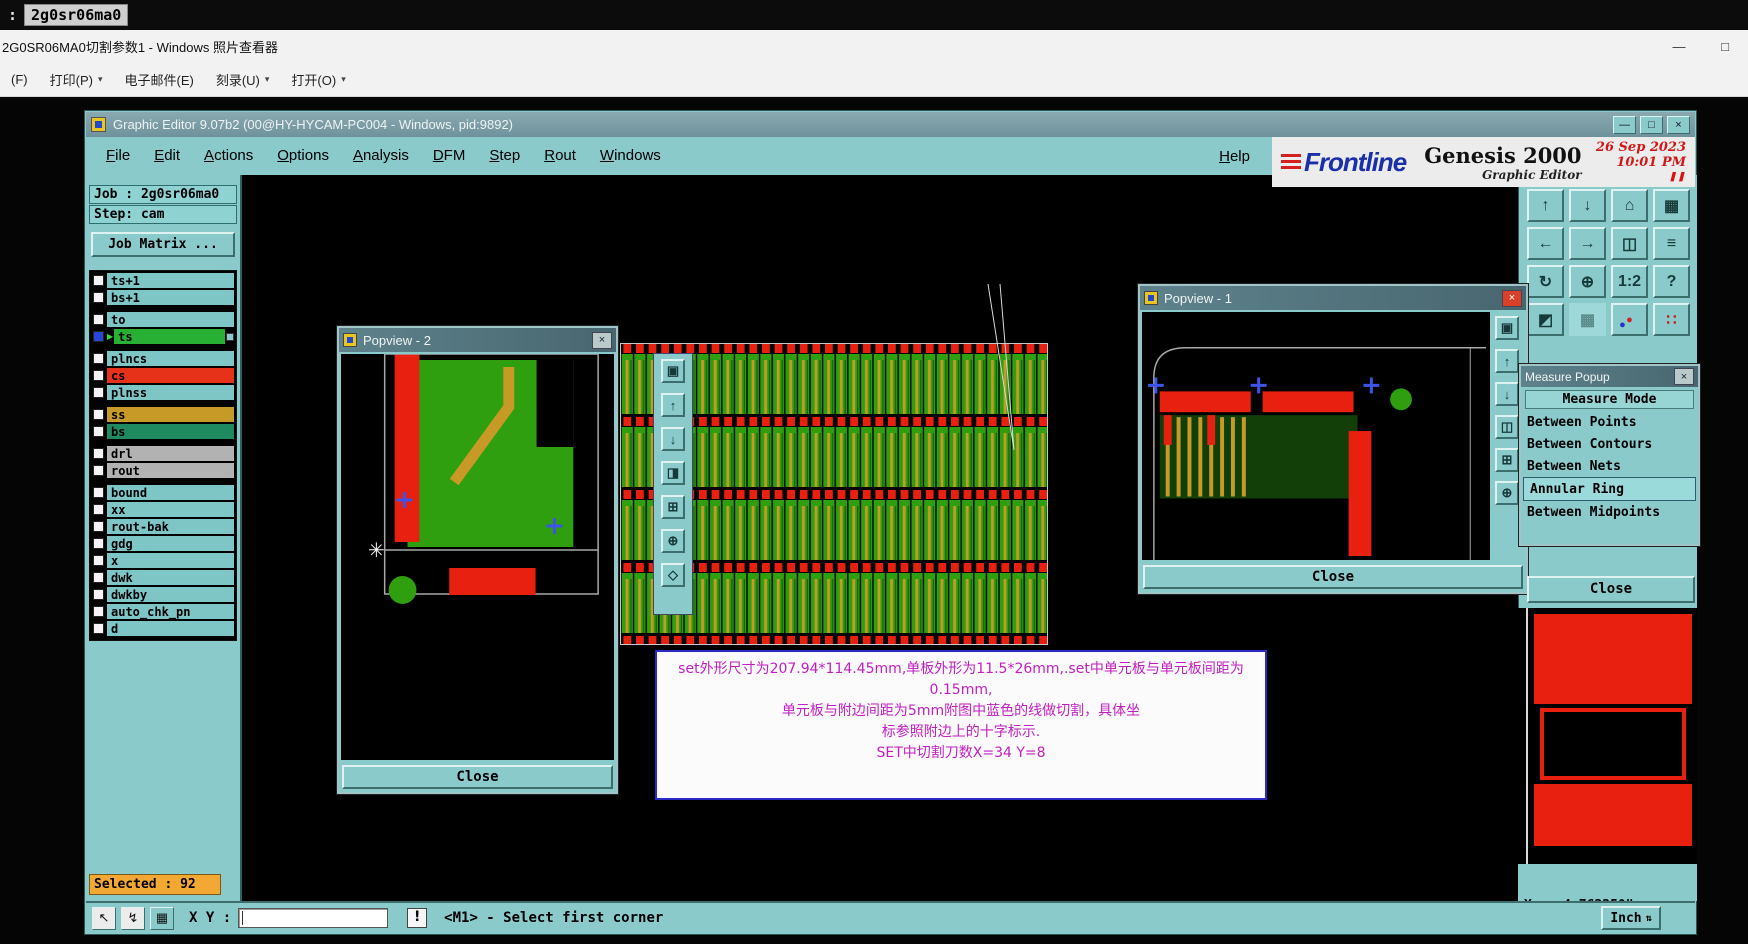  I want to click on layer-row: cs, so click(163, 375).